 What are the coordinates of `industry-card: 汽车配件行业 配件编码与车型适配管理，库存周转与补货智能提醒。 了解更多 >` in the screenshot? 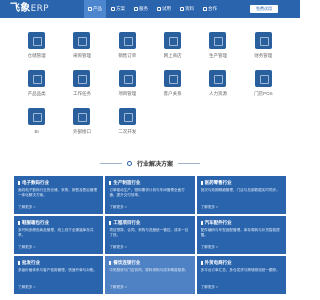 It's located at (241, 235).